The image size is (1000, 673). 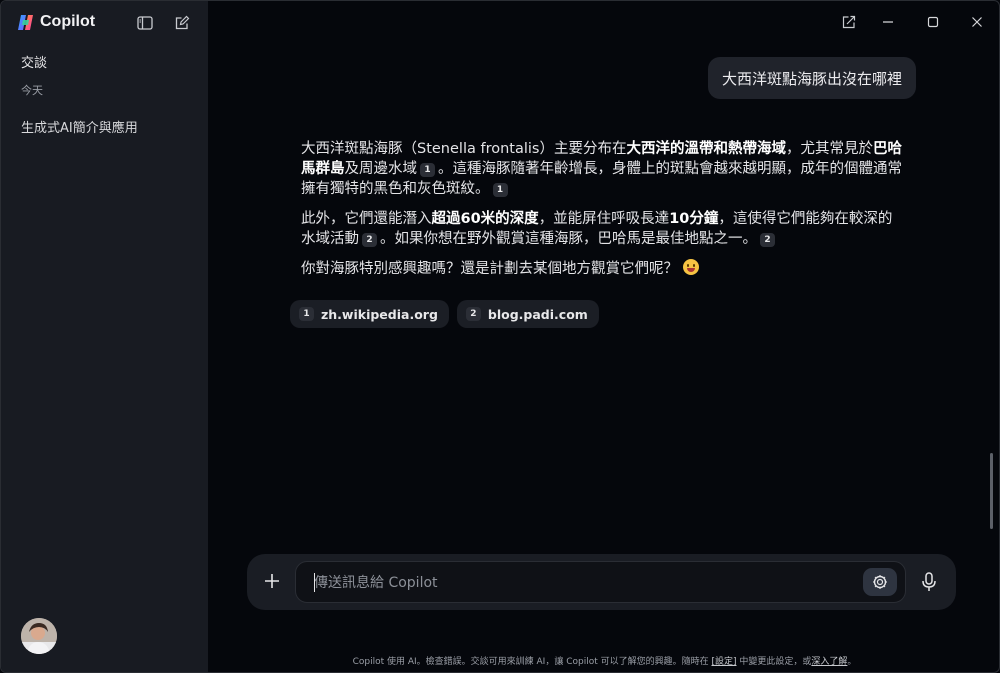 I want to click on pop-out-icon, so click(x=849, y=22).